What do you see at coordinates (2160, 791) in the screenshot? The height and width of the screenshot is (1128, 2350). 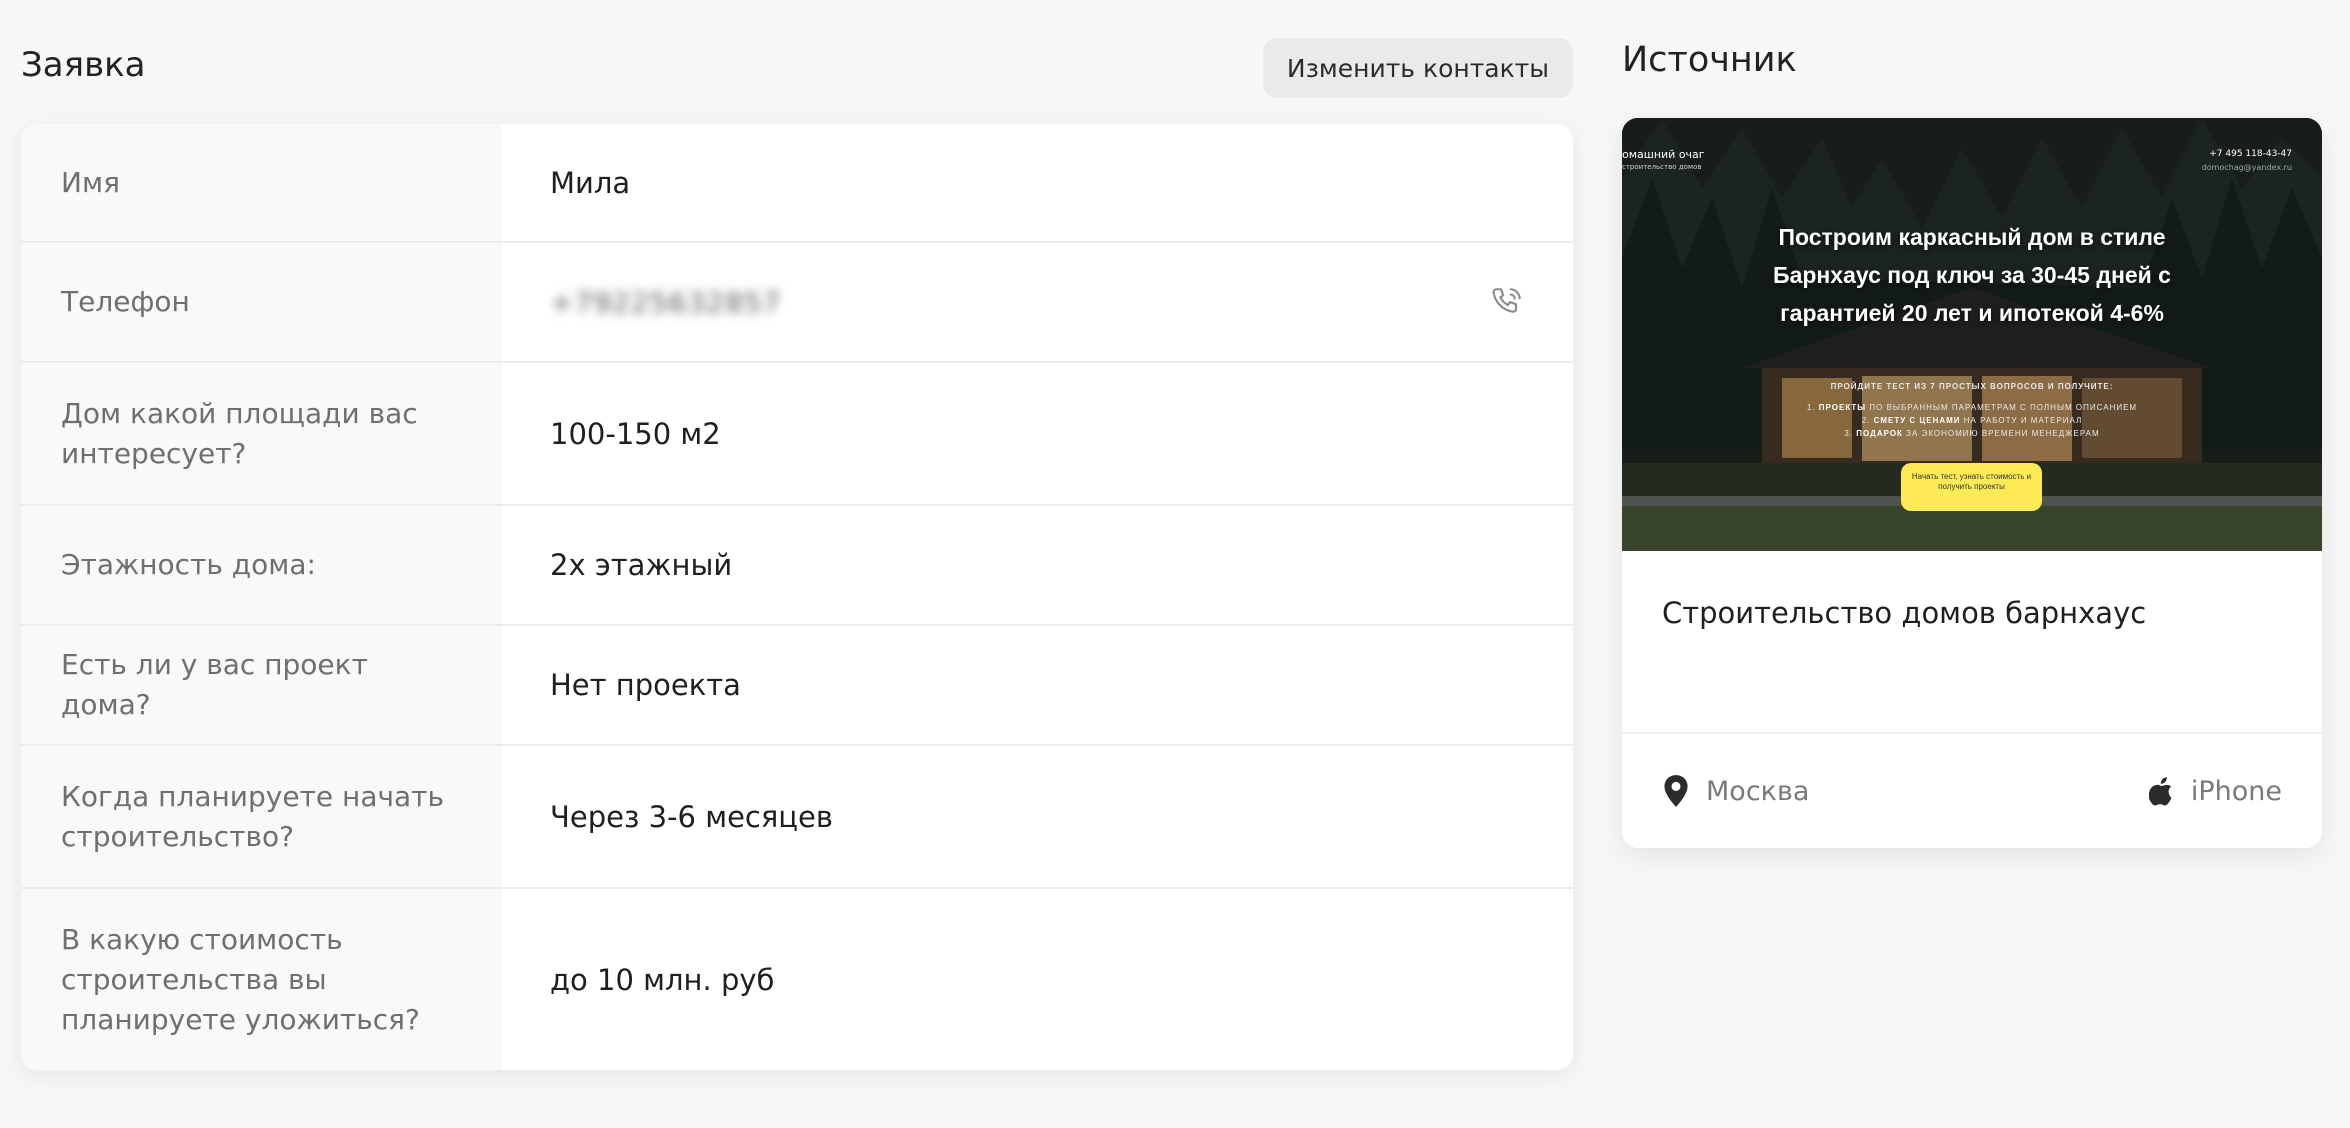 I see `apple-icon` at bounding box center [2160, 791].